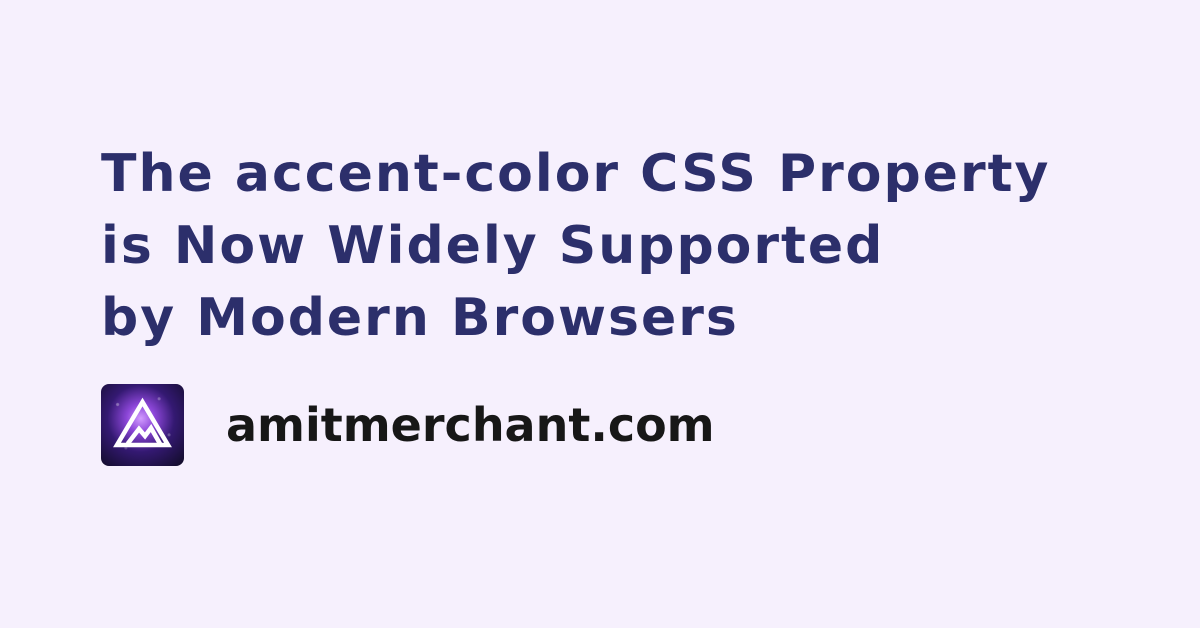  What do you see at coordinates (470, 425) in the screenshot?
I see `site-domain: amitmerchant.com` at bounding box center [470, 425].